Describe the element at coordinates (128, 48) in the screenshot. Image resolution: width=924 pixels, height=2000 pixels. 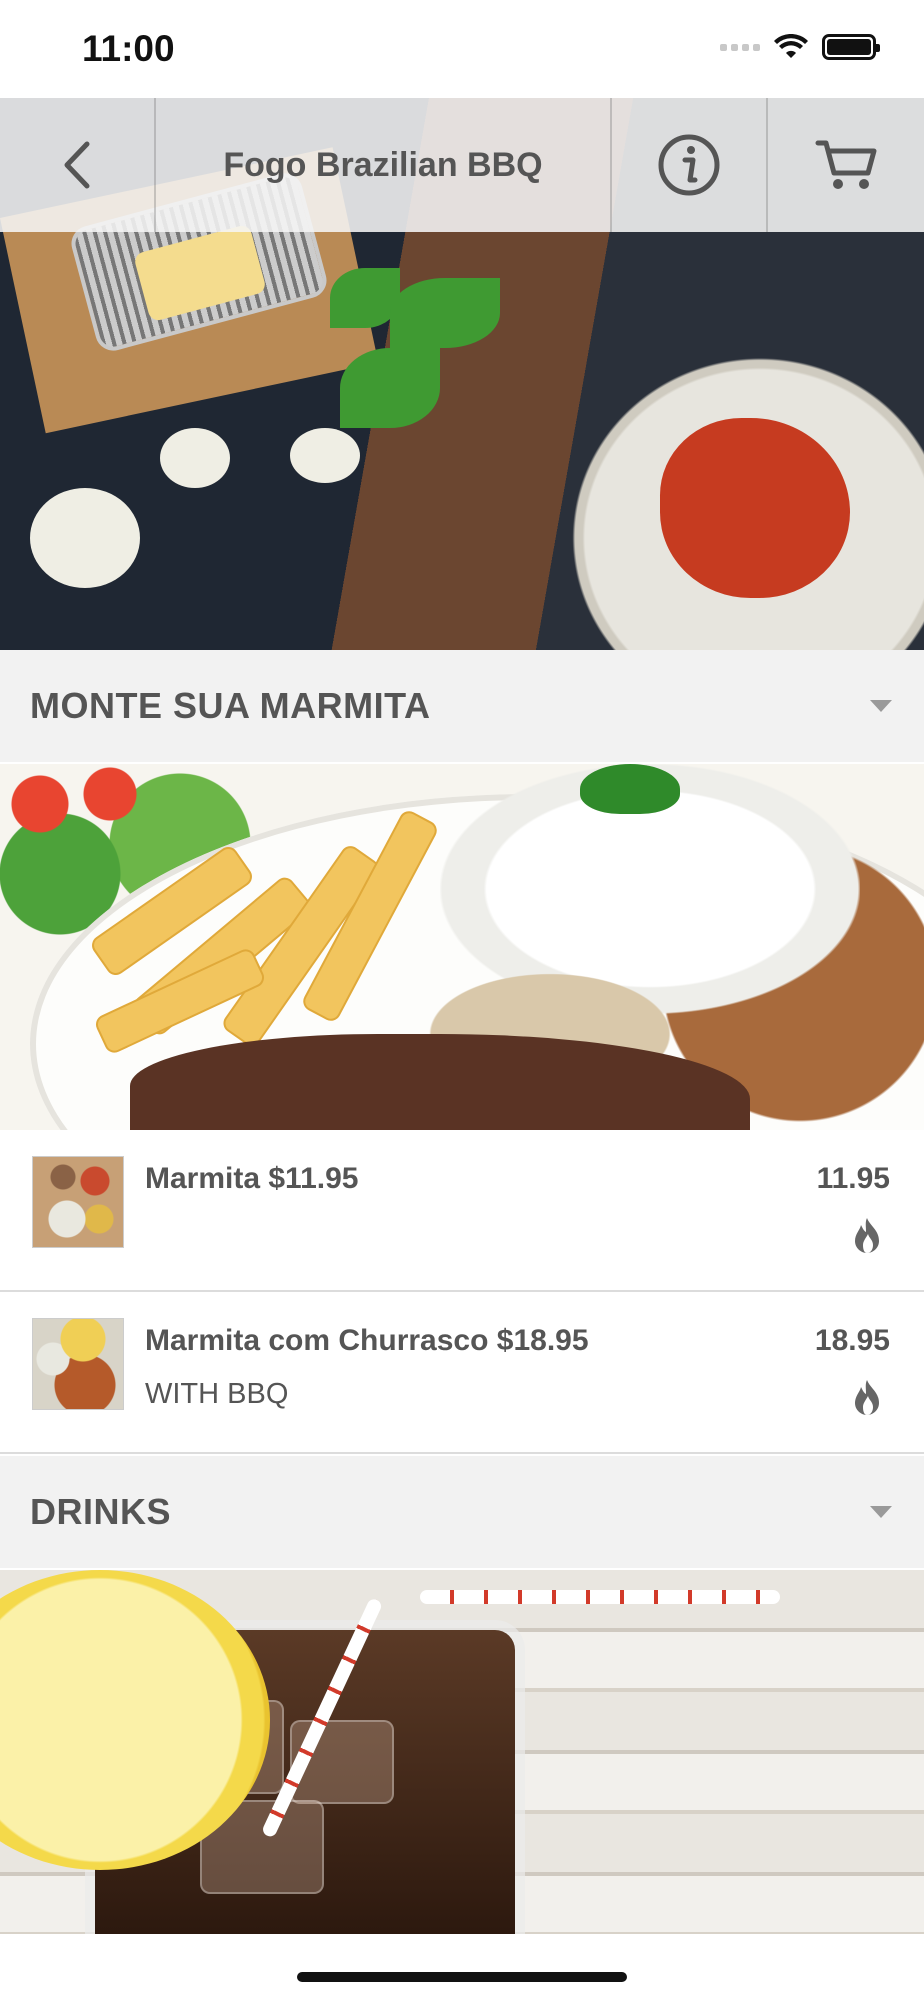
I see `status-time: 11:00` at that location.